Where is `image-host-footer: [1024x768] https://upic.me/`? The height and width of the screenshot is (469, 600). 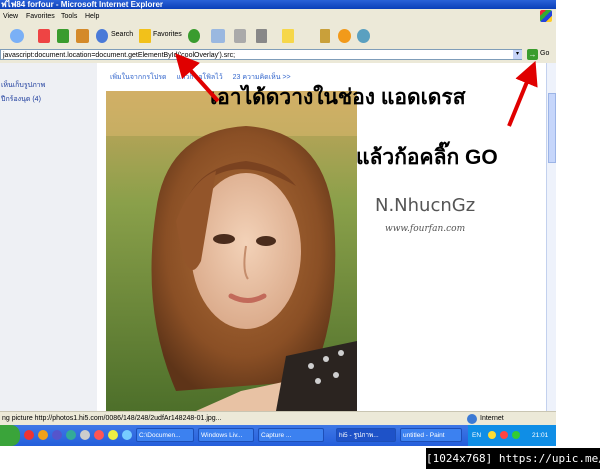
image-host-footer: [1024x768] https://upic.me/ is located at coordinates (513, 458).